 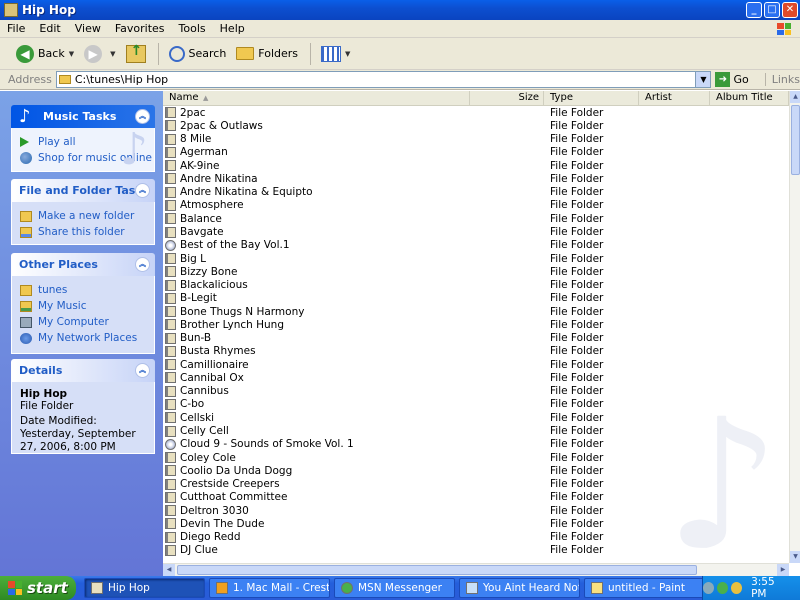 I want to click on taskbar-button-msn: MSN Messenger, so click(x=394, y=588).